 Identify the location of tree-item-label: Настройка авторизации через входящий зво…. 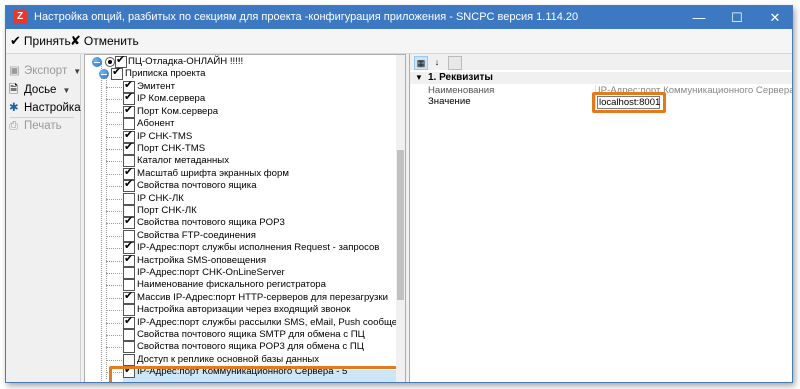
(244, 310).